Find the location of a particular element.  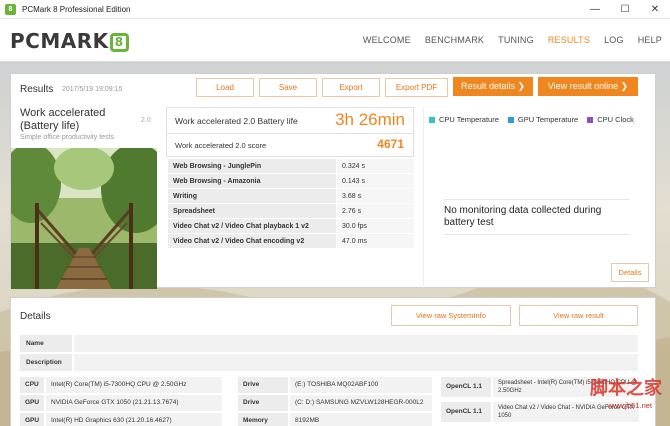

table-row: Web Browsing - JunglePin 0.324 s is located at coordinates (291, 166).